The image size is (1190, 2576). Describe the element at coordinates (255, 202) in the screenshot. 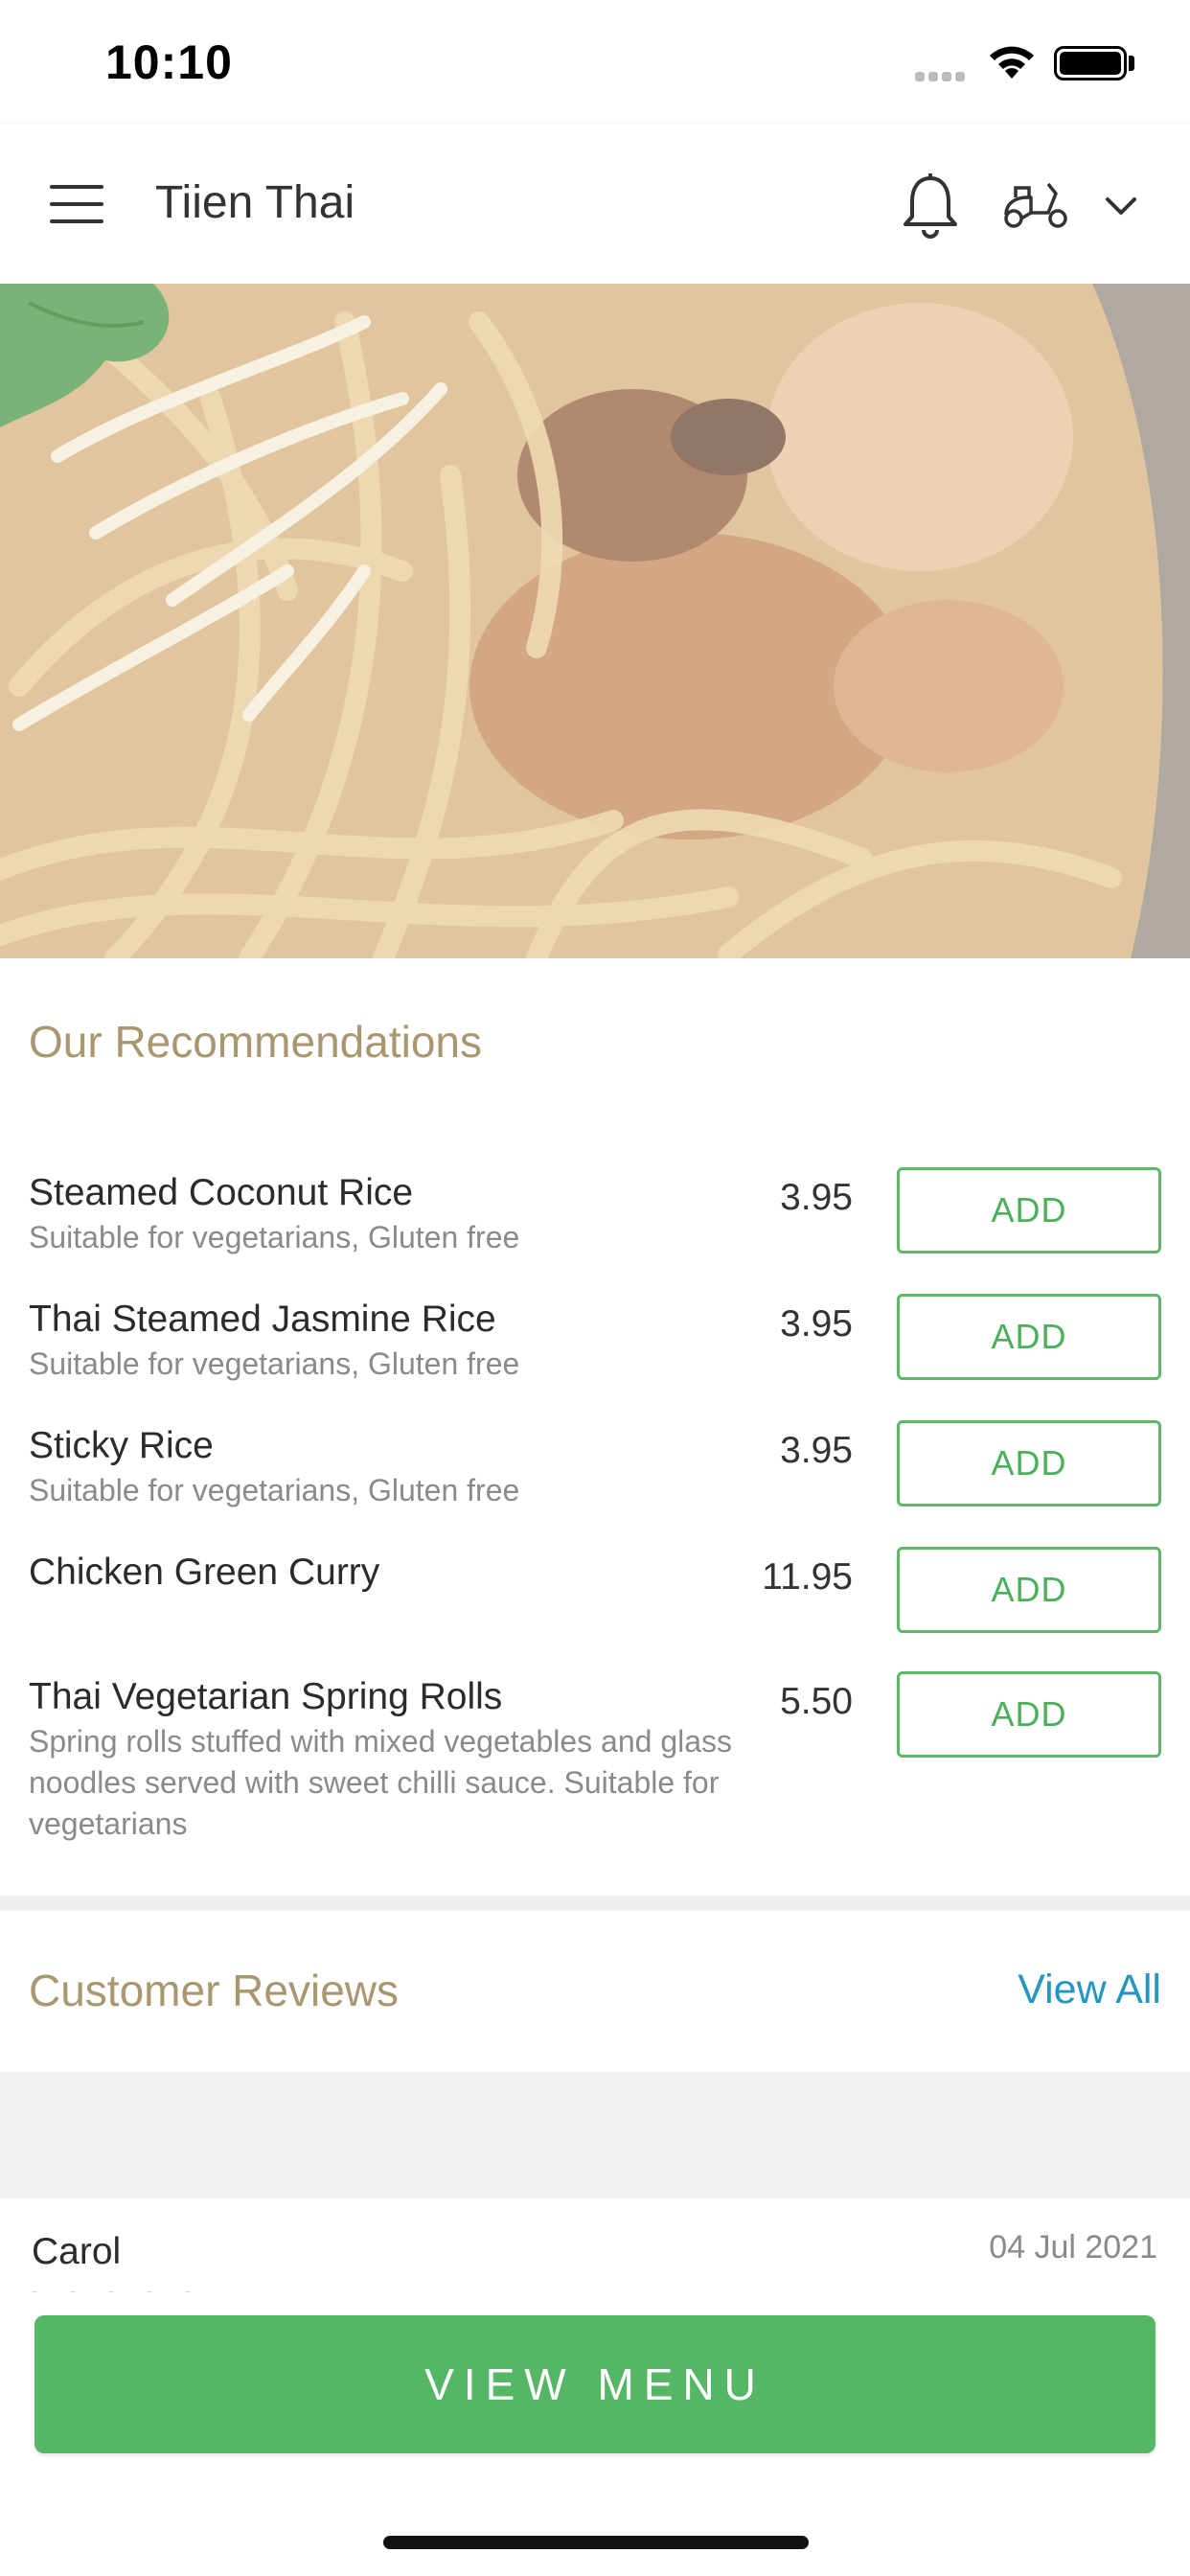

I see `restaurant-title: Tiien Thai` at that location.